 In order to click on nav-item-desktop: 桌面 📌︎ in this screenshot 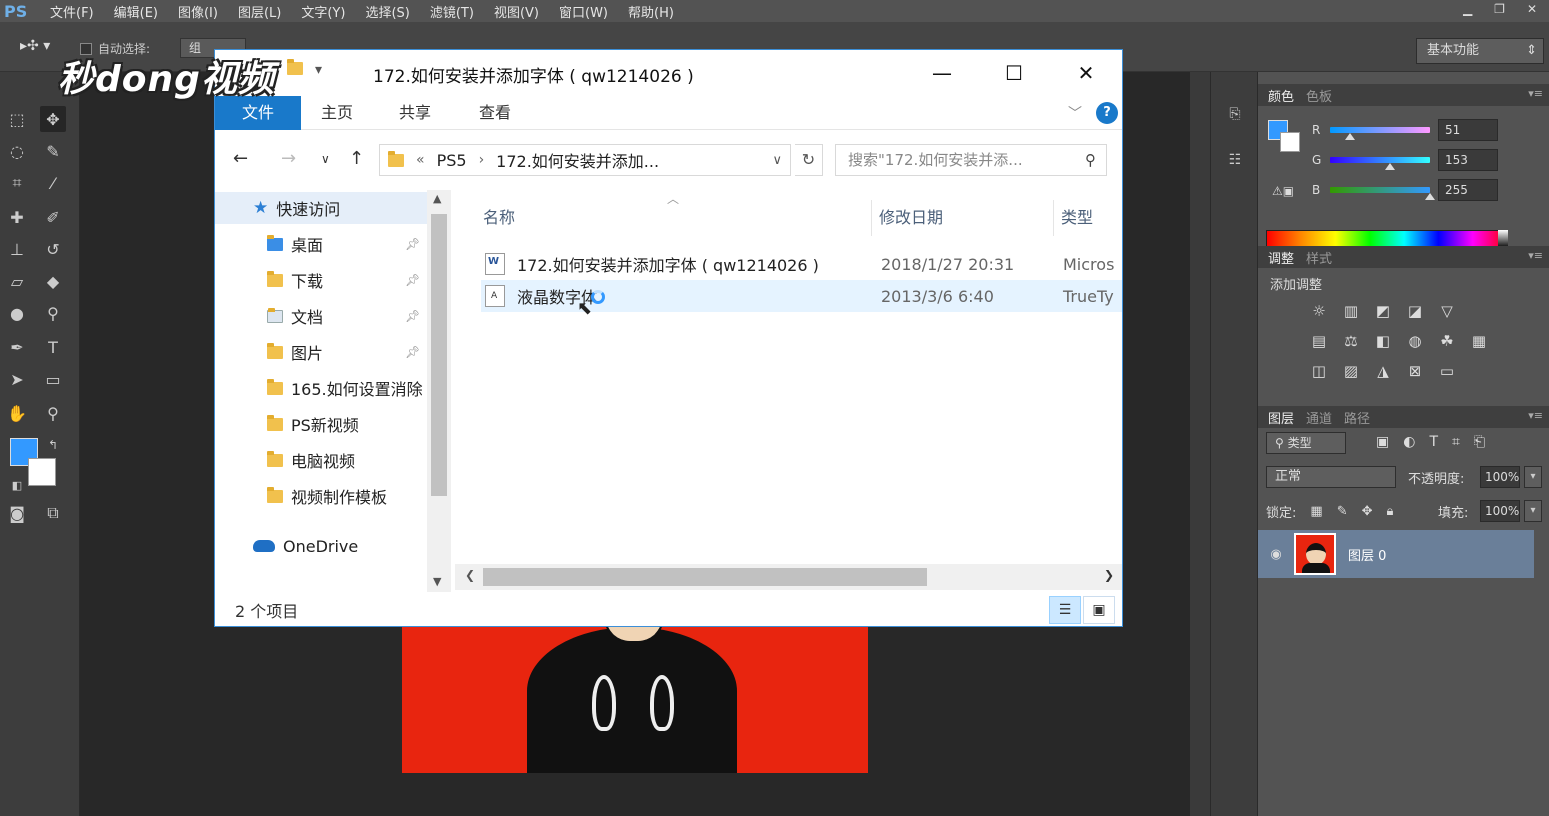, I will do `click(347, 244)`.